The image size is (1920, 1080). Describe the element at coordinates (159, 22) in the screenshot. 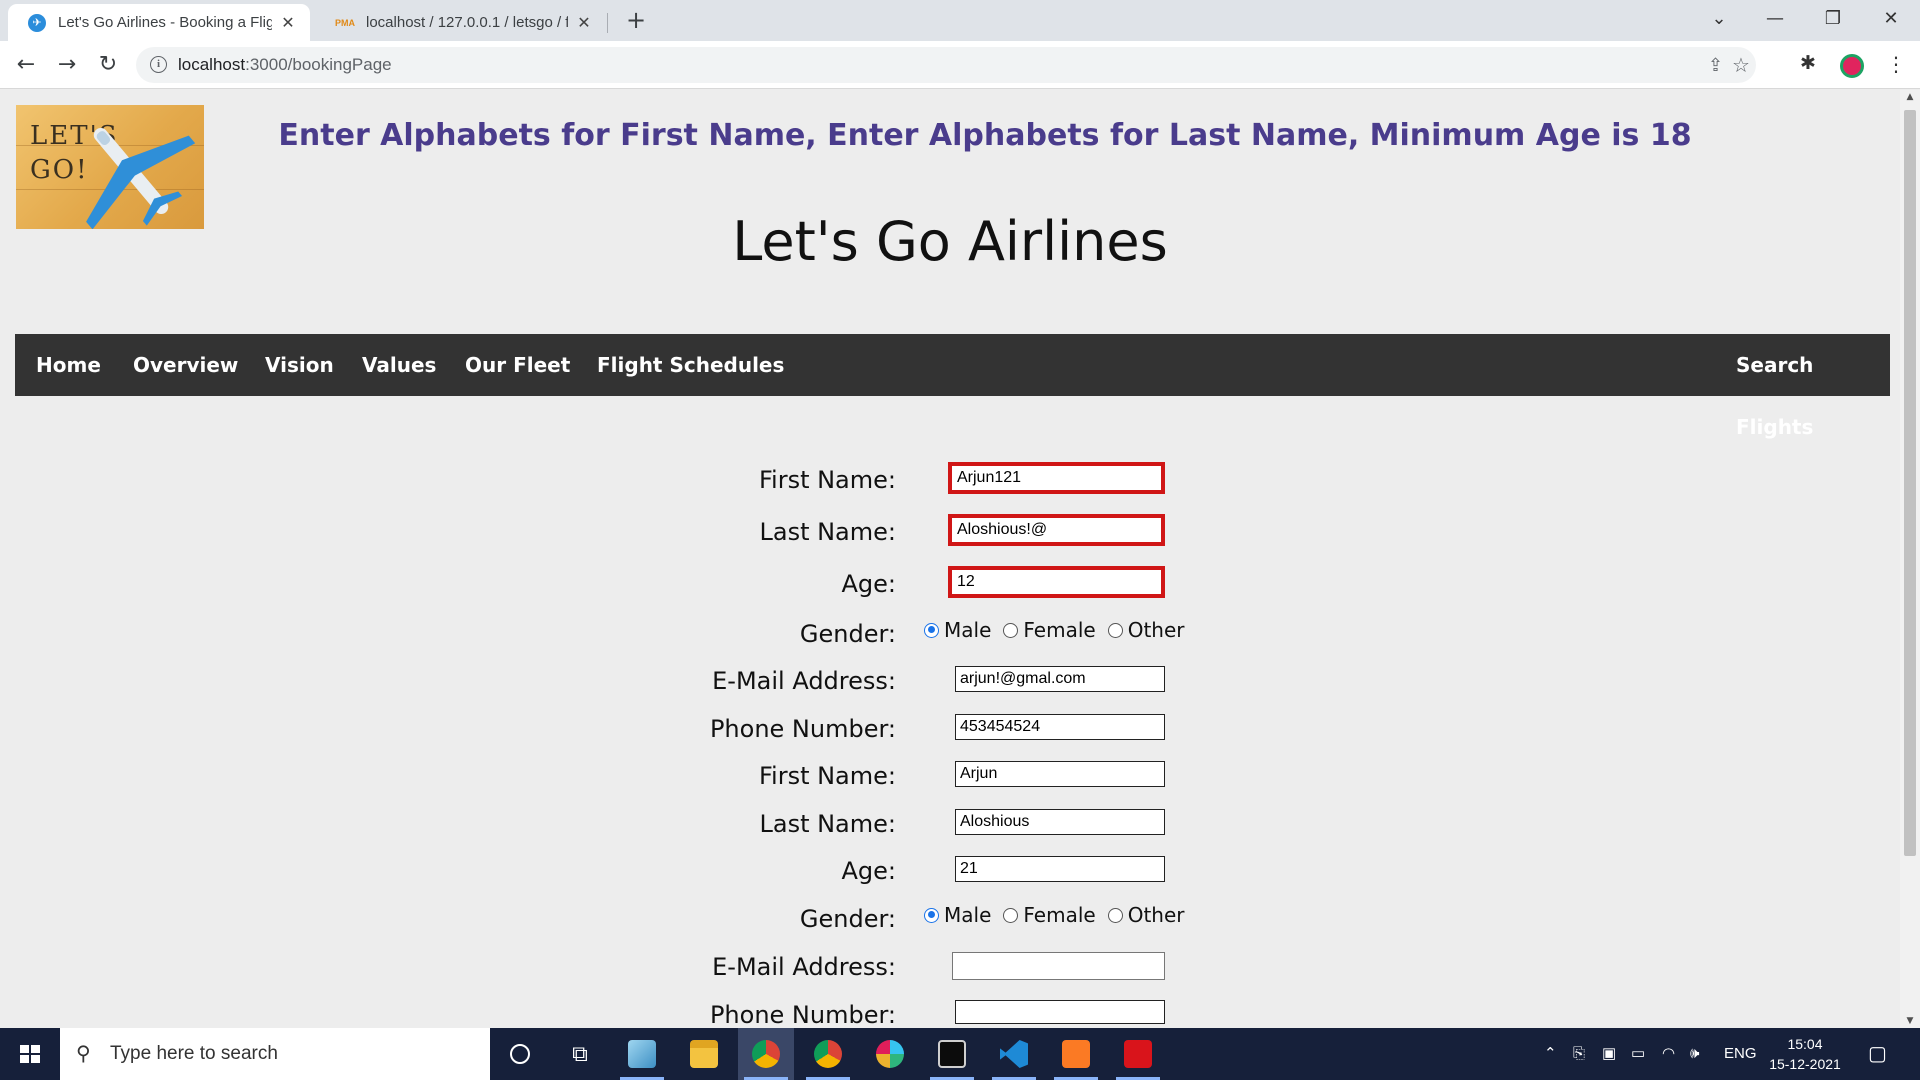

I see `browser-tab-booking: ✈ Let's Go Airlines - Booking a Fligh ✕` at that location.